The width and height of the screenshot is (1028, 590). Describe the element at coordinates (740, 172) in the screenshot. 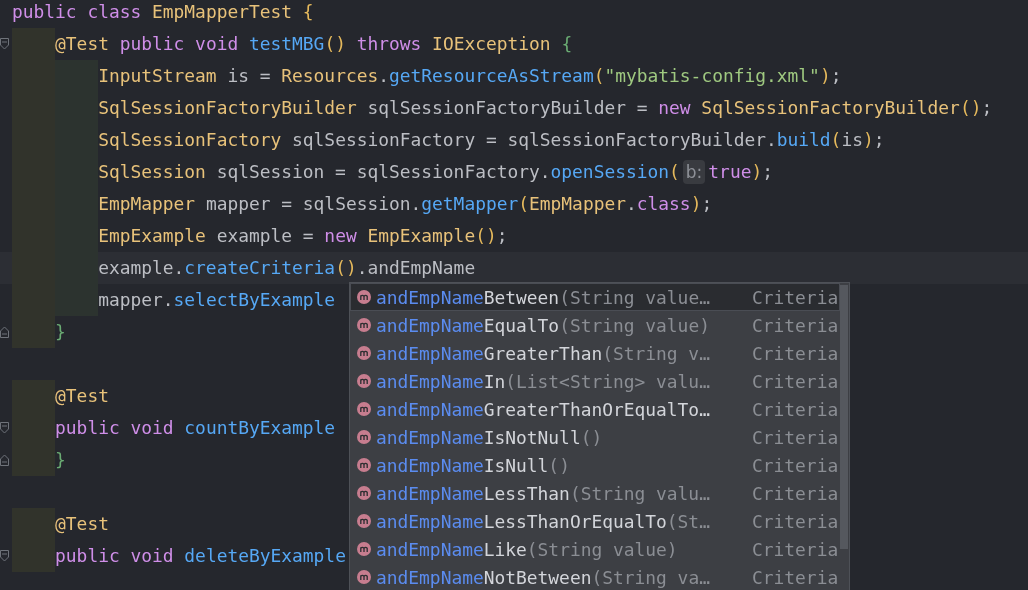

I see `code-text: true);` at that location.